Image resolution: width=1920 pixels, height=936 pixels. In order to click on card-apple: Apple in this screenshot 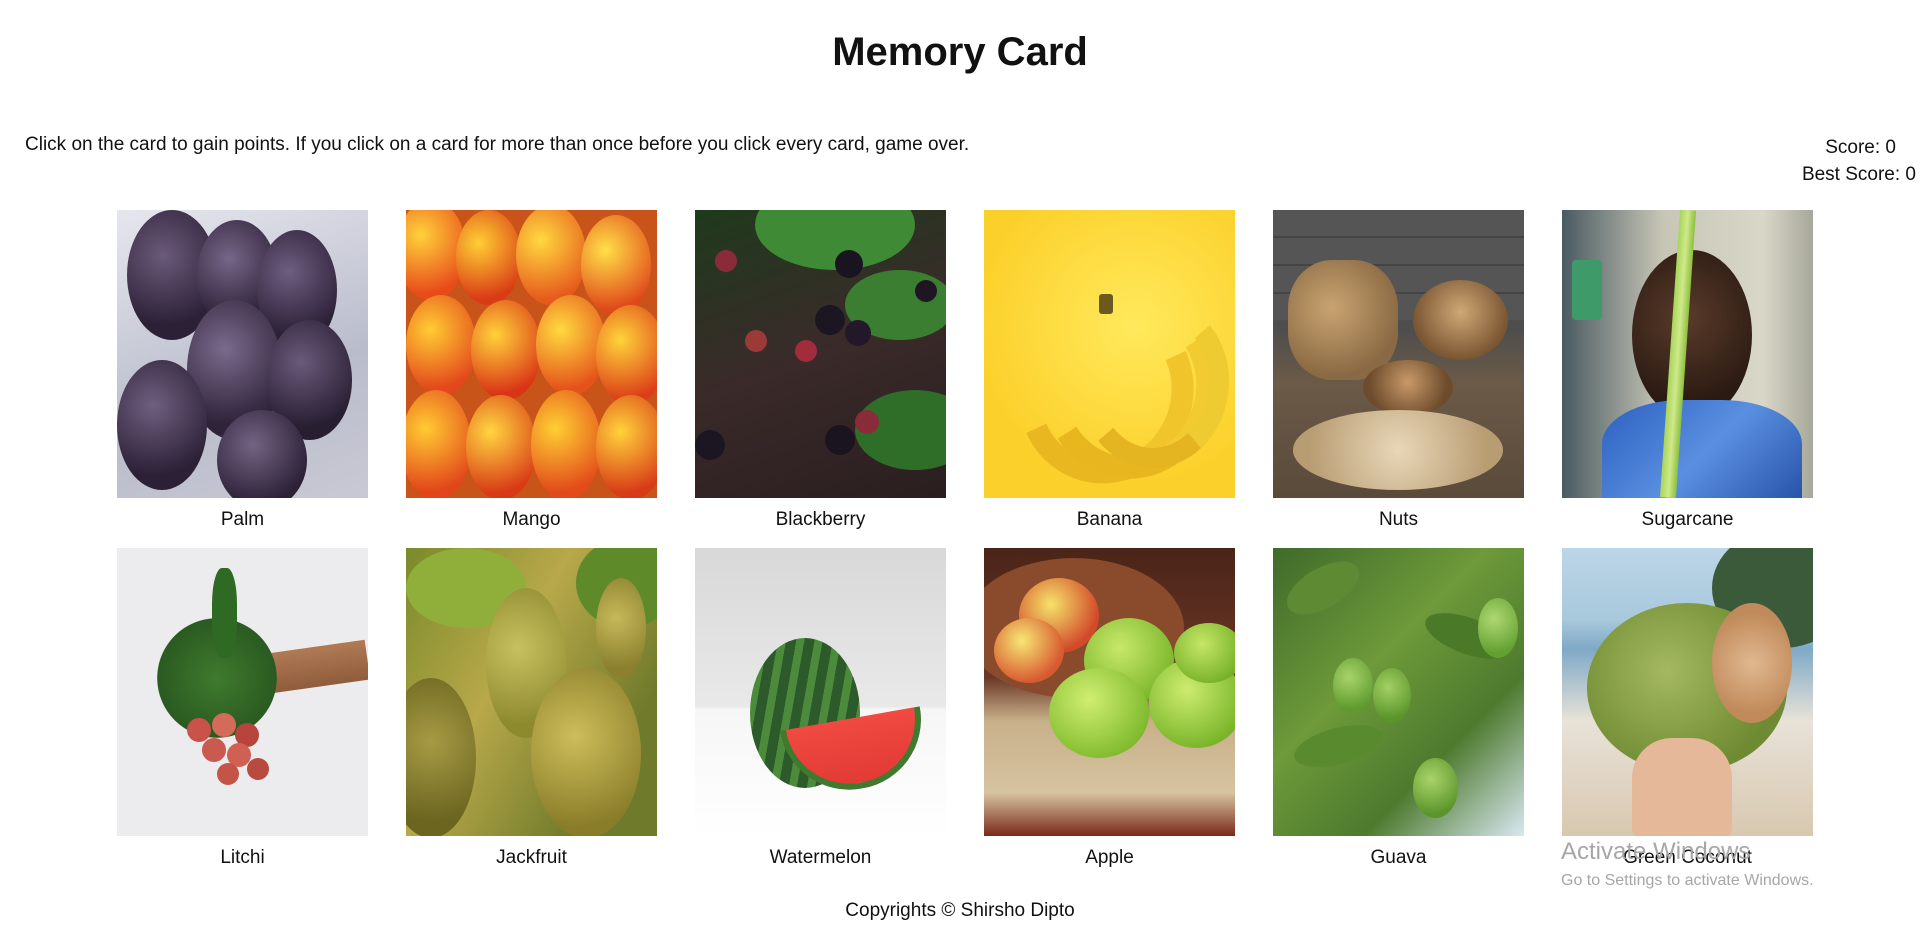, I will do `click(1109, 708)`.